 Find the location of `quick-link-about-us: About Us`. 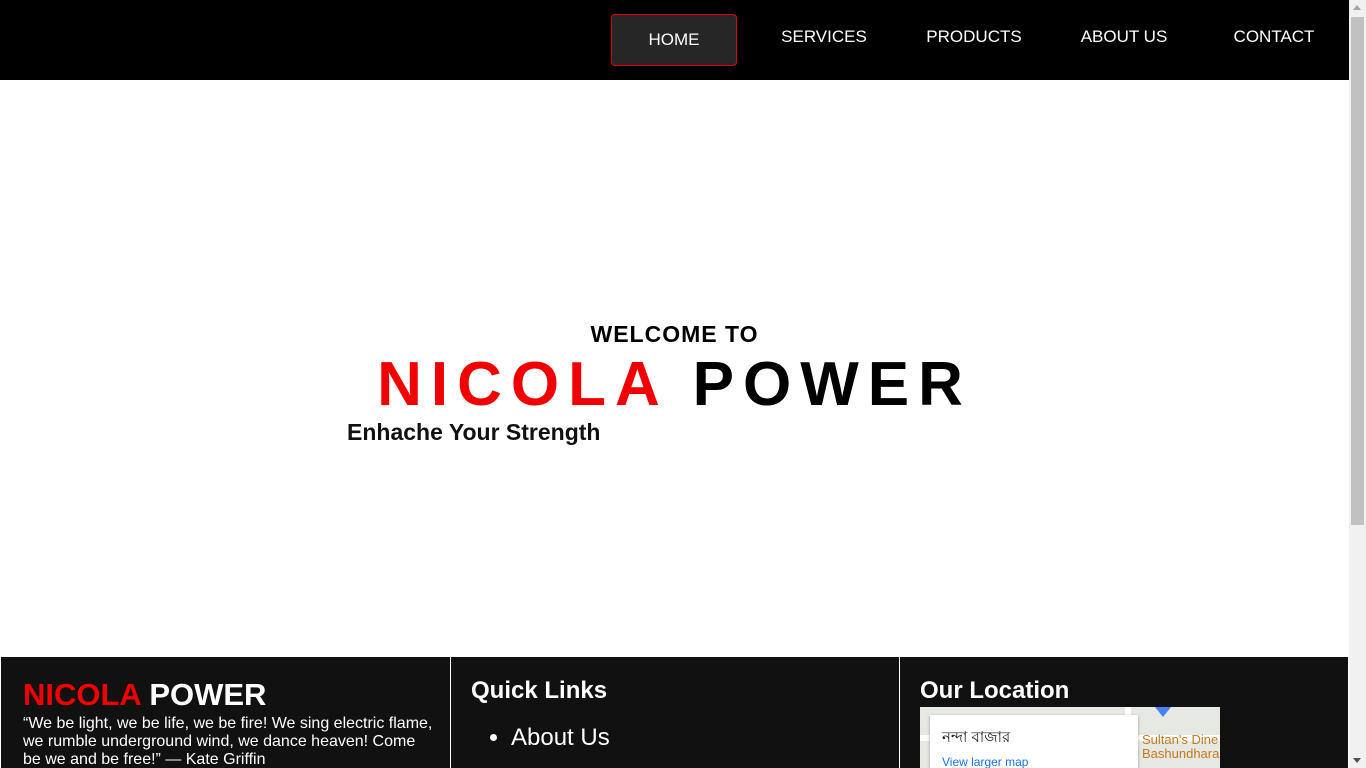

quick-link-about-us: About Us is located at coordinates (560, 738).